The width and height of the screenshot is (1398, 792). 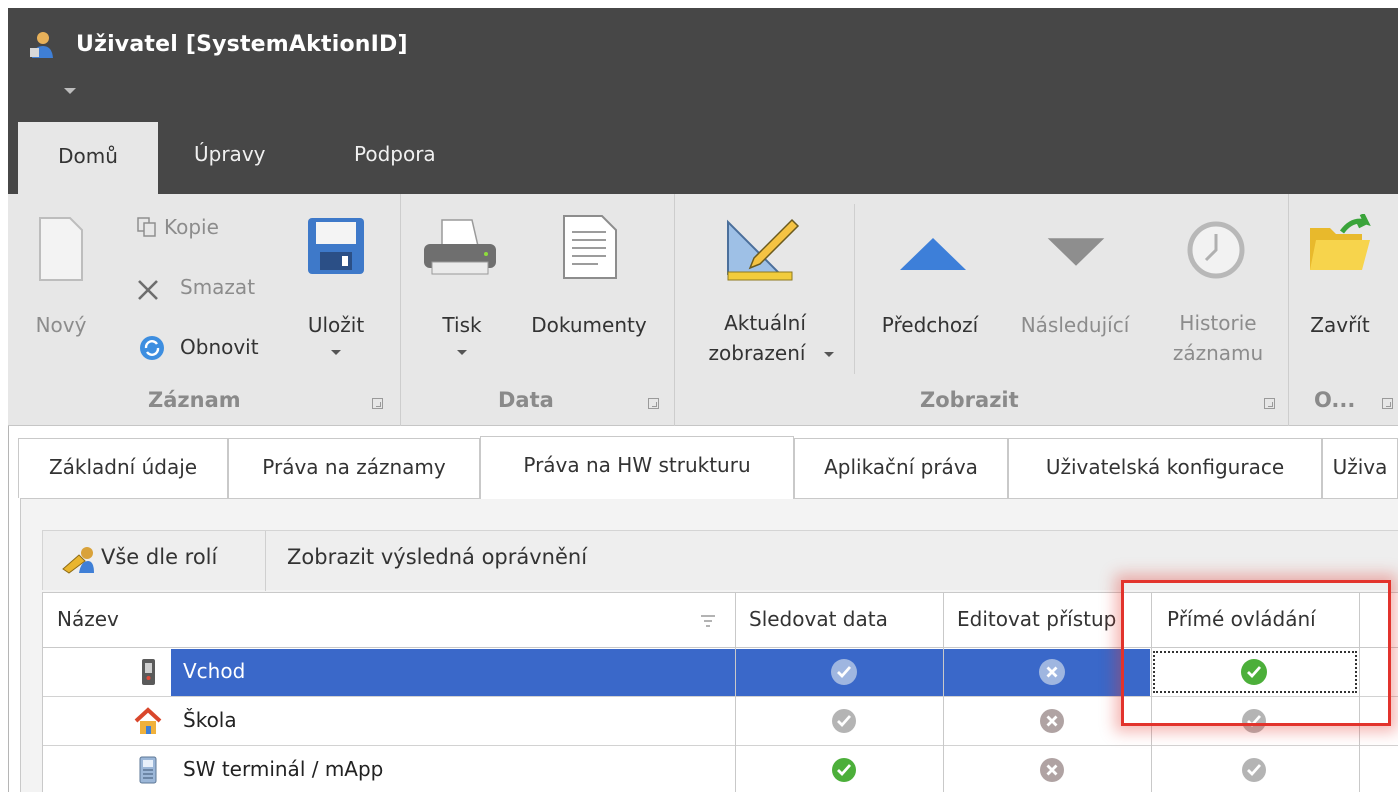 What do you see at coordinates (930, 280) in the screenshot?
I see `previous-button: Předchozí` at bounding box center [930, 280].